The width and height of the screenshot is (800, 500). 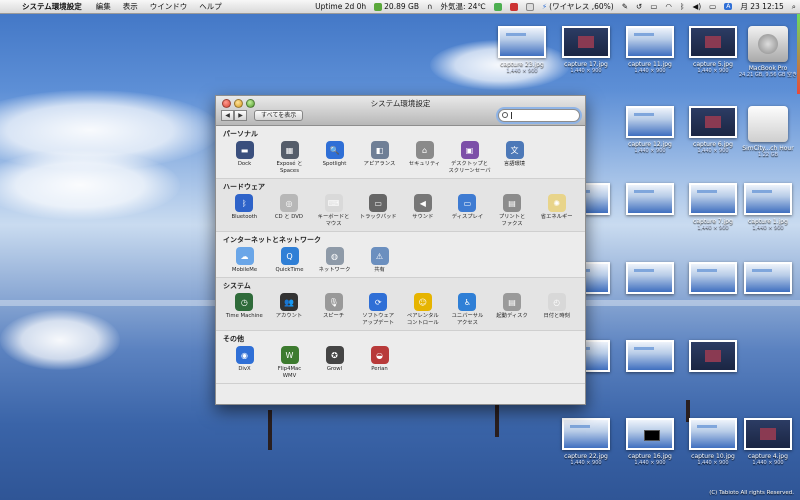 What do you see at coordinates (682, 6) in the screenshot?
I see `bluetooth-menu-icon: ᛒ` at bounding box center [682, 6].